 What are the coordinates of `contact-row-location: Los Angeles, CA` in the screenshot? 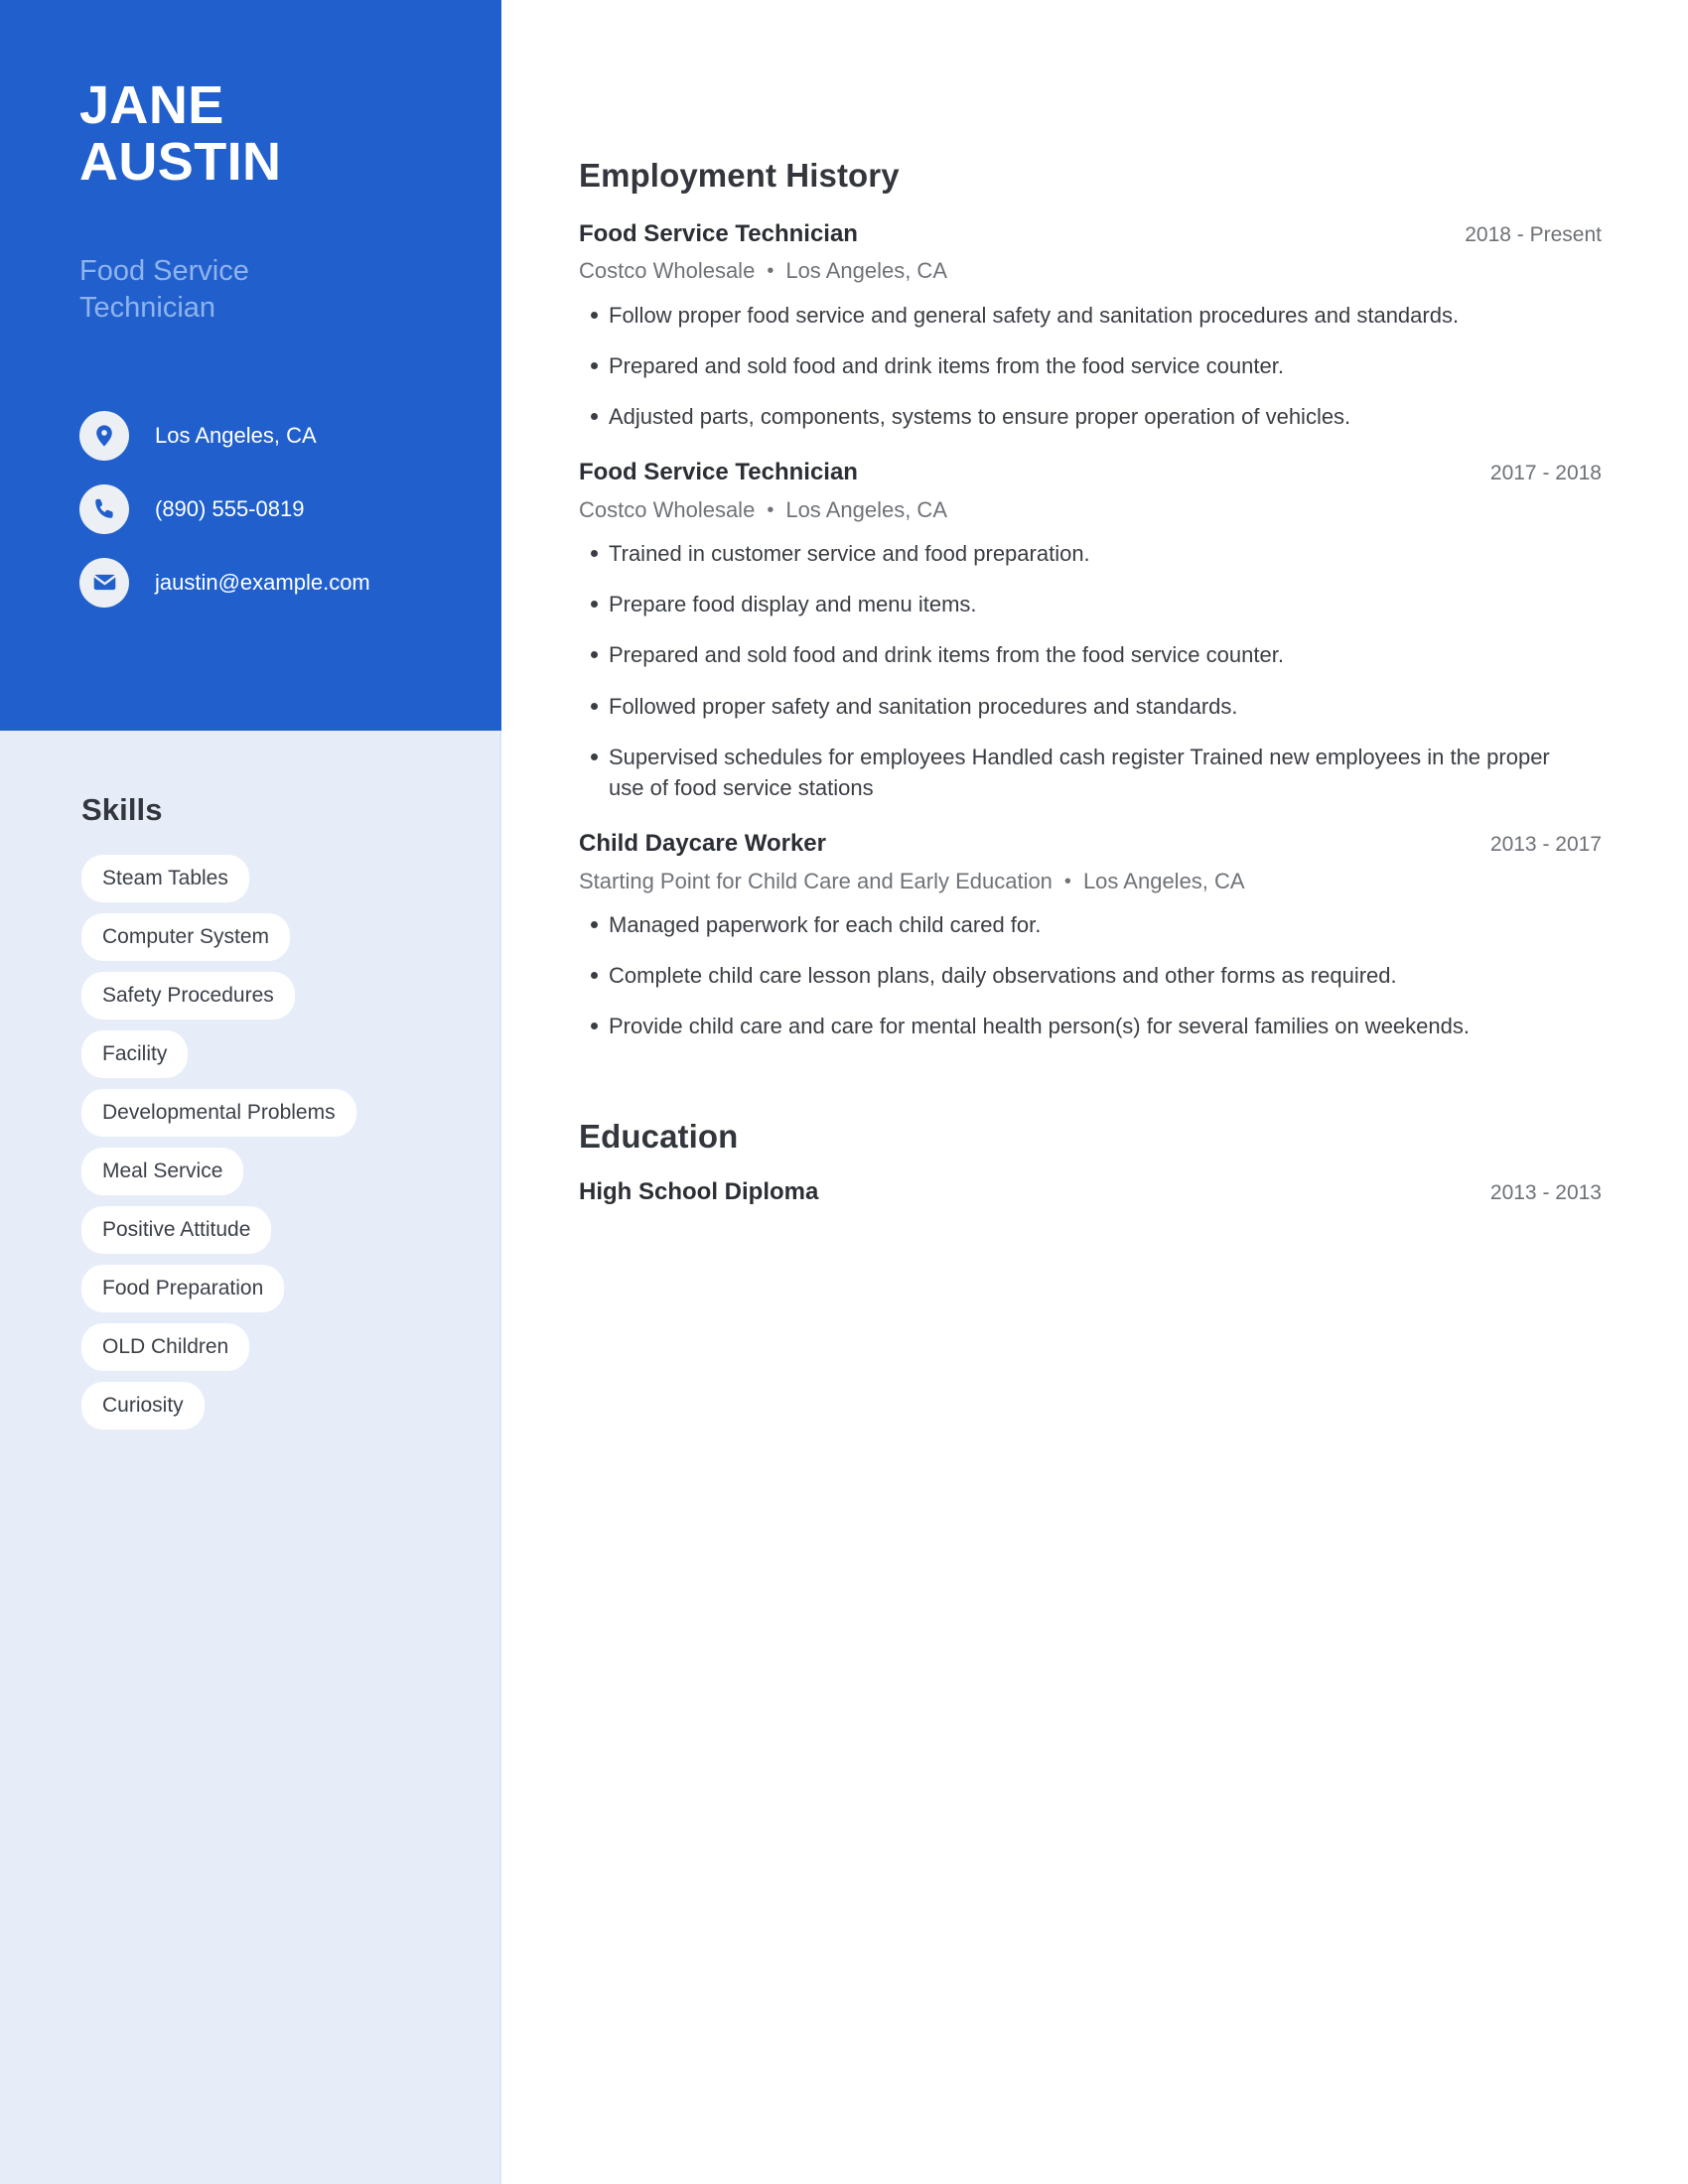 It's located at (287, 435).